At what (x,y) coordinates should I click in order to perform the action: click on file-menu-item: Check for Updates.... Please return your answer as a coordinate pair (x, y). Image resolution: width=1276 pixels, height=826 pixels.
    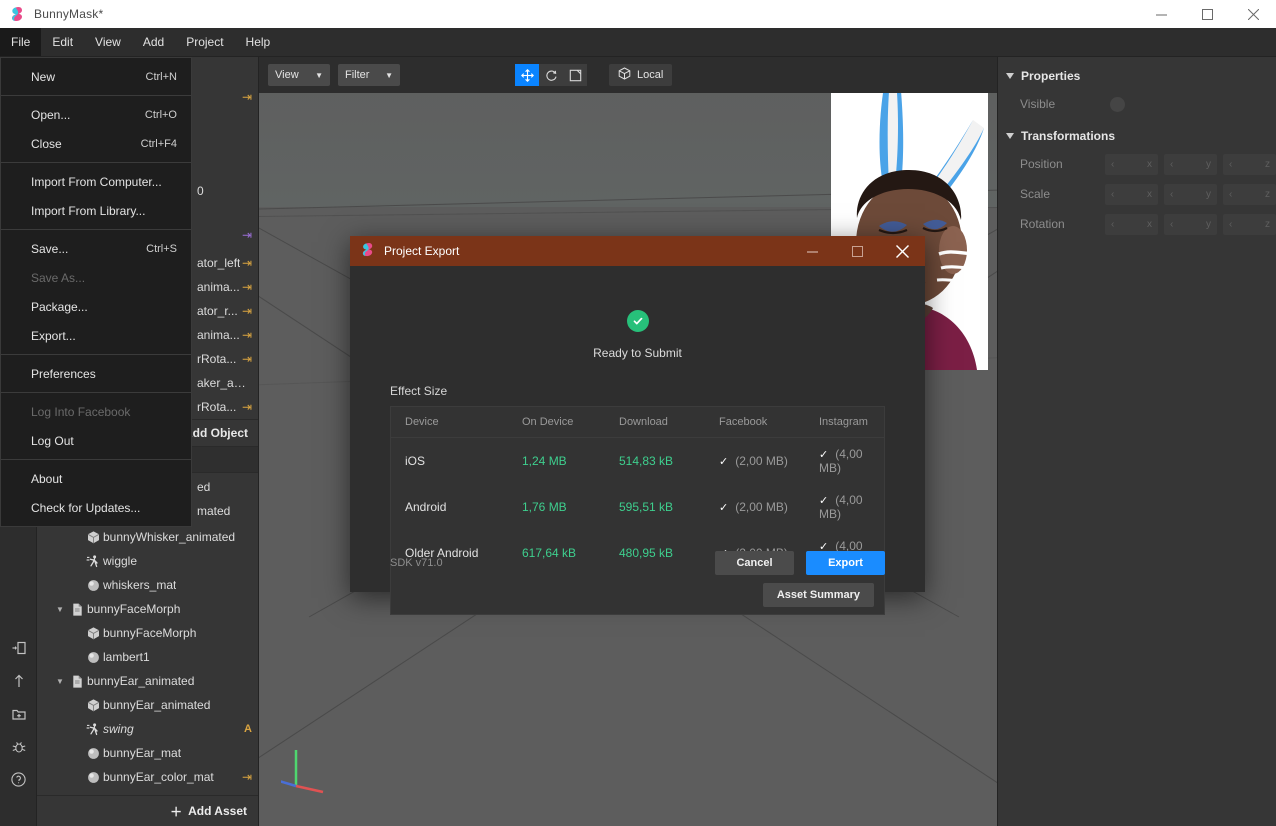
    Looking at the image, I should click on (96, 507).